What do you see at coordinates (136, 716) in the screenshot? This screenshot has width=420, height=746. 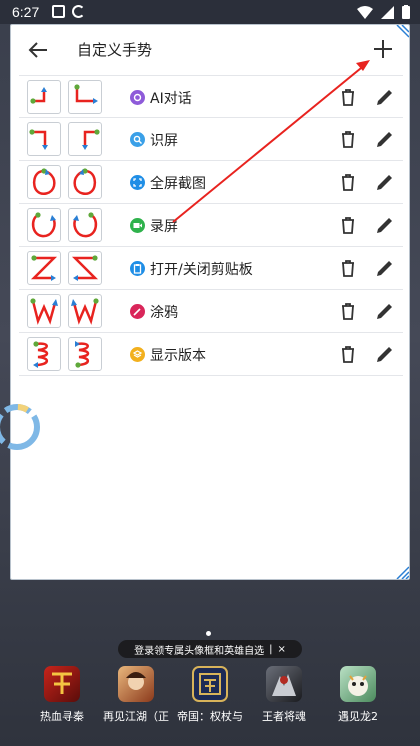 I see `dock-label: 再见江湖（正` at bounding box center [136, 716].